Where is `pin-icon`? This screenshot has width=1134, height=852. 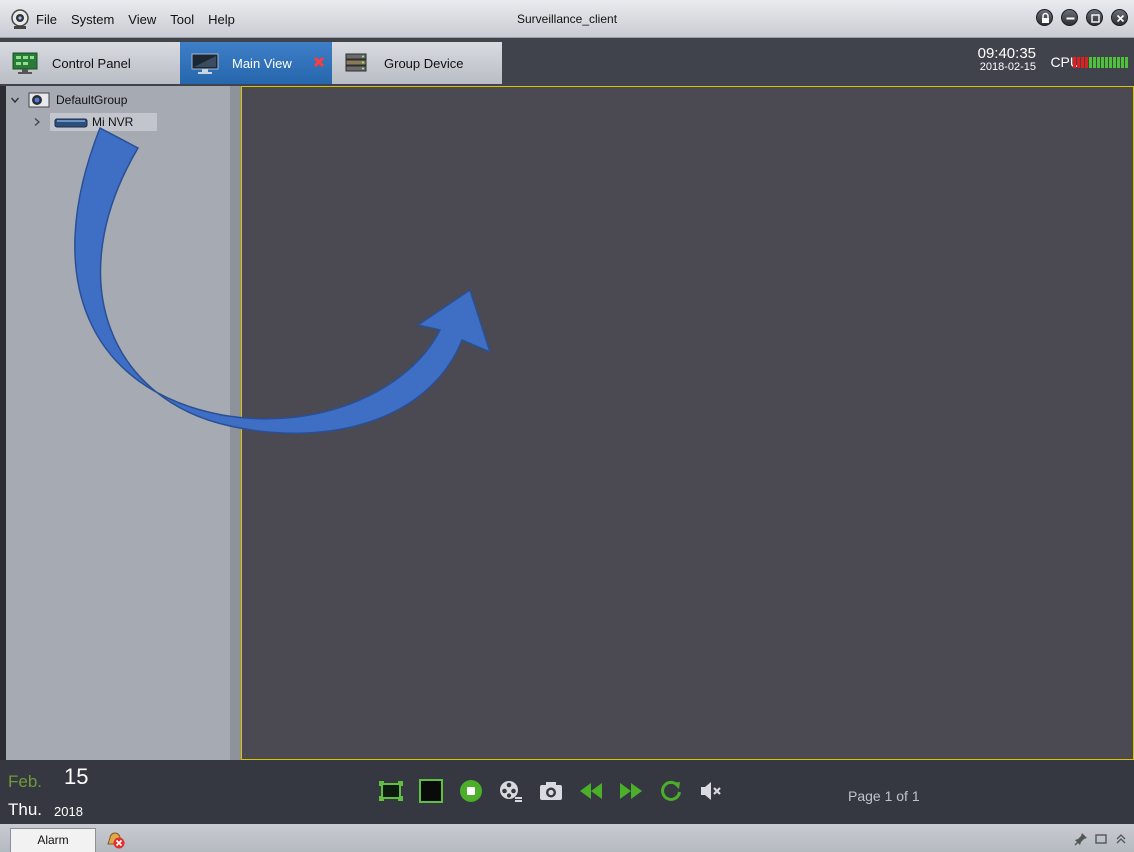
pin-icon is located at coordinates (1081, 839).